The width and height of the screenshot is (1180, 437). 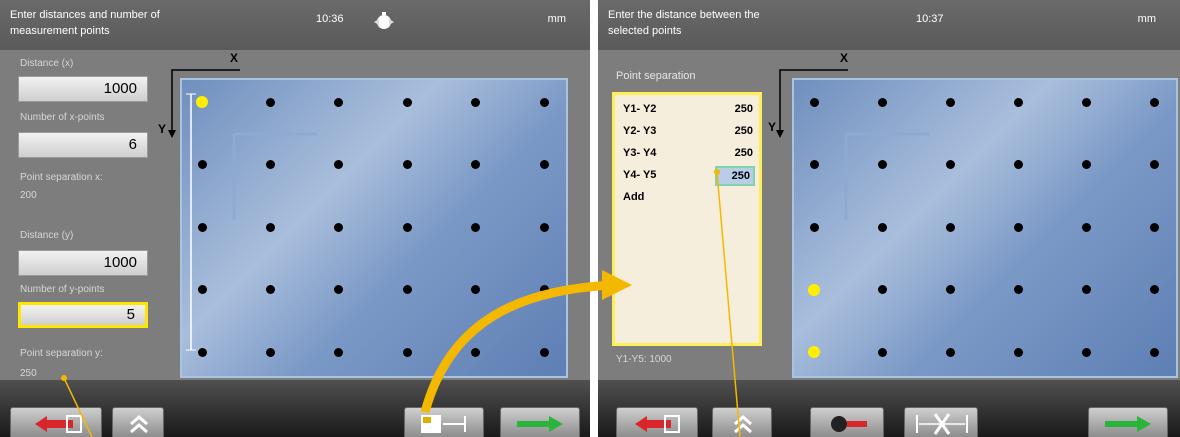 I want to click on transition-arrow, so click(x=516, y=347).